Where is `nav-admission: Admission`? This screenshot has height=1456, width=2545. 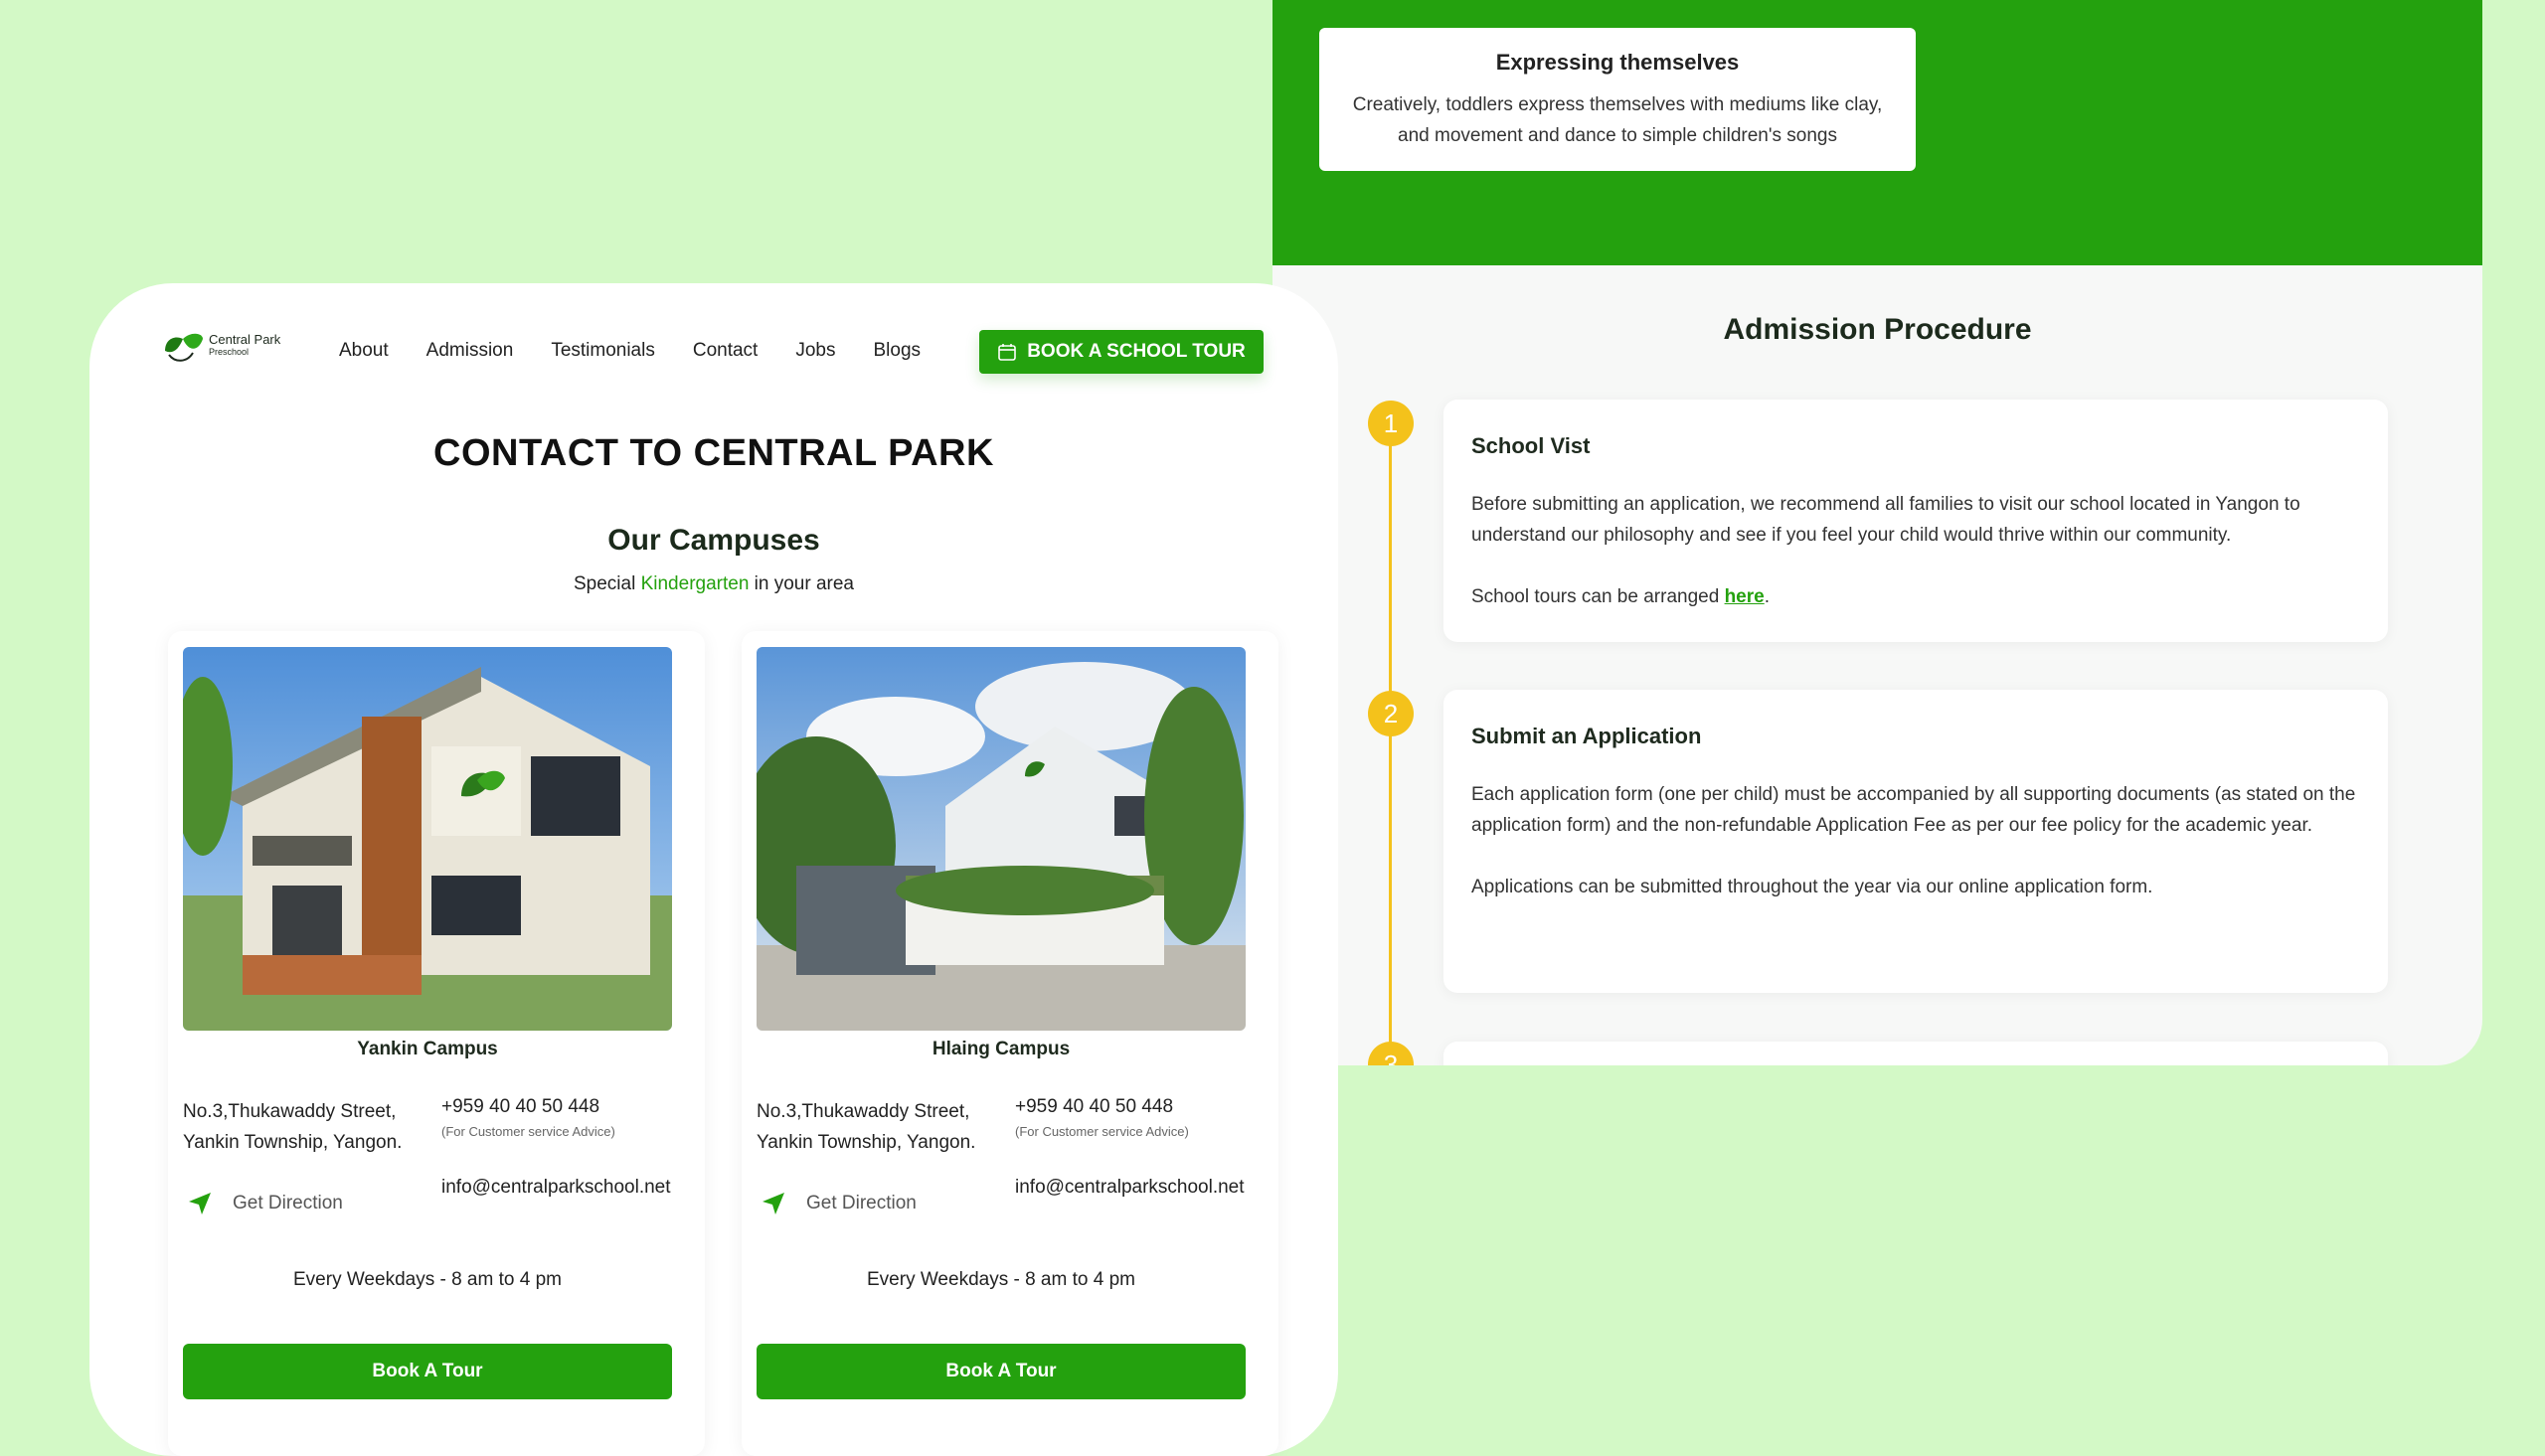 nav-admission: Admission is located at coordinates (470, 351).